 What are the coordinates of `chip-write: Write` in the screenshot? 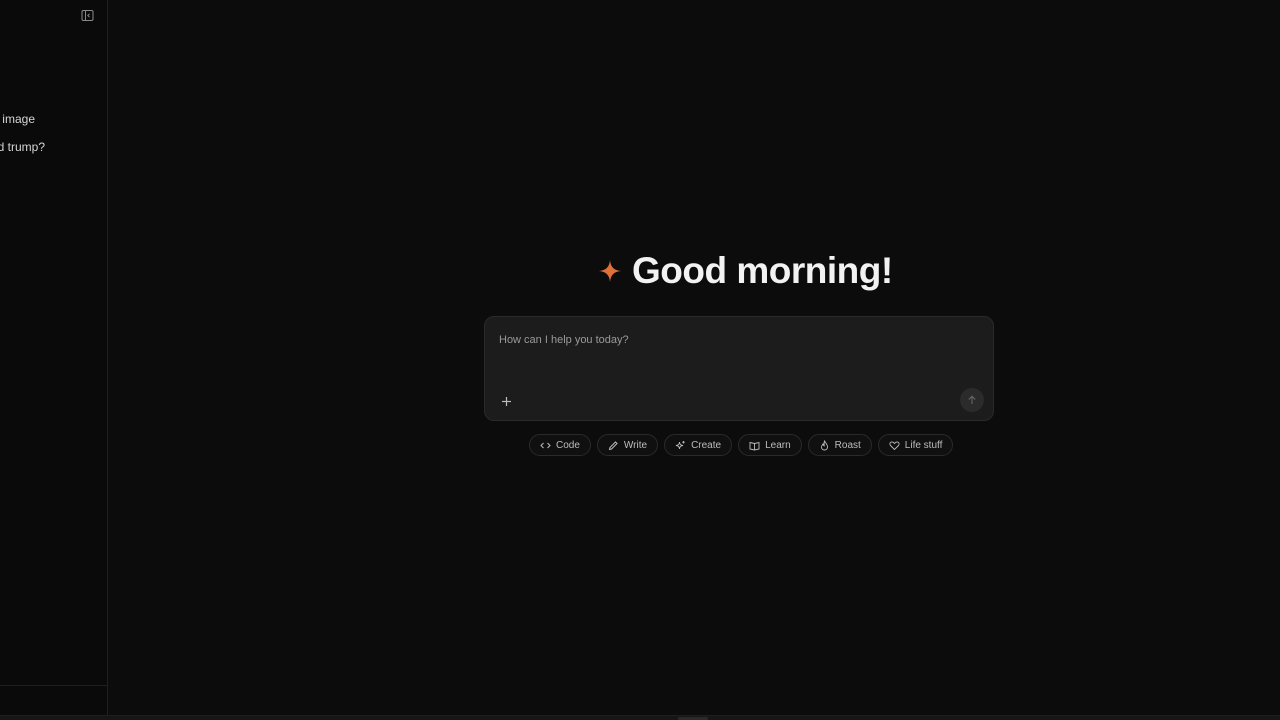 It's located at (627, 445).